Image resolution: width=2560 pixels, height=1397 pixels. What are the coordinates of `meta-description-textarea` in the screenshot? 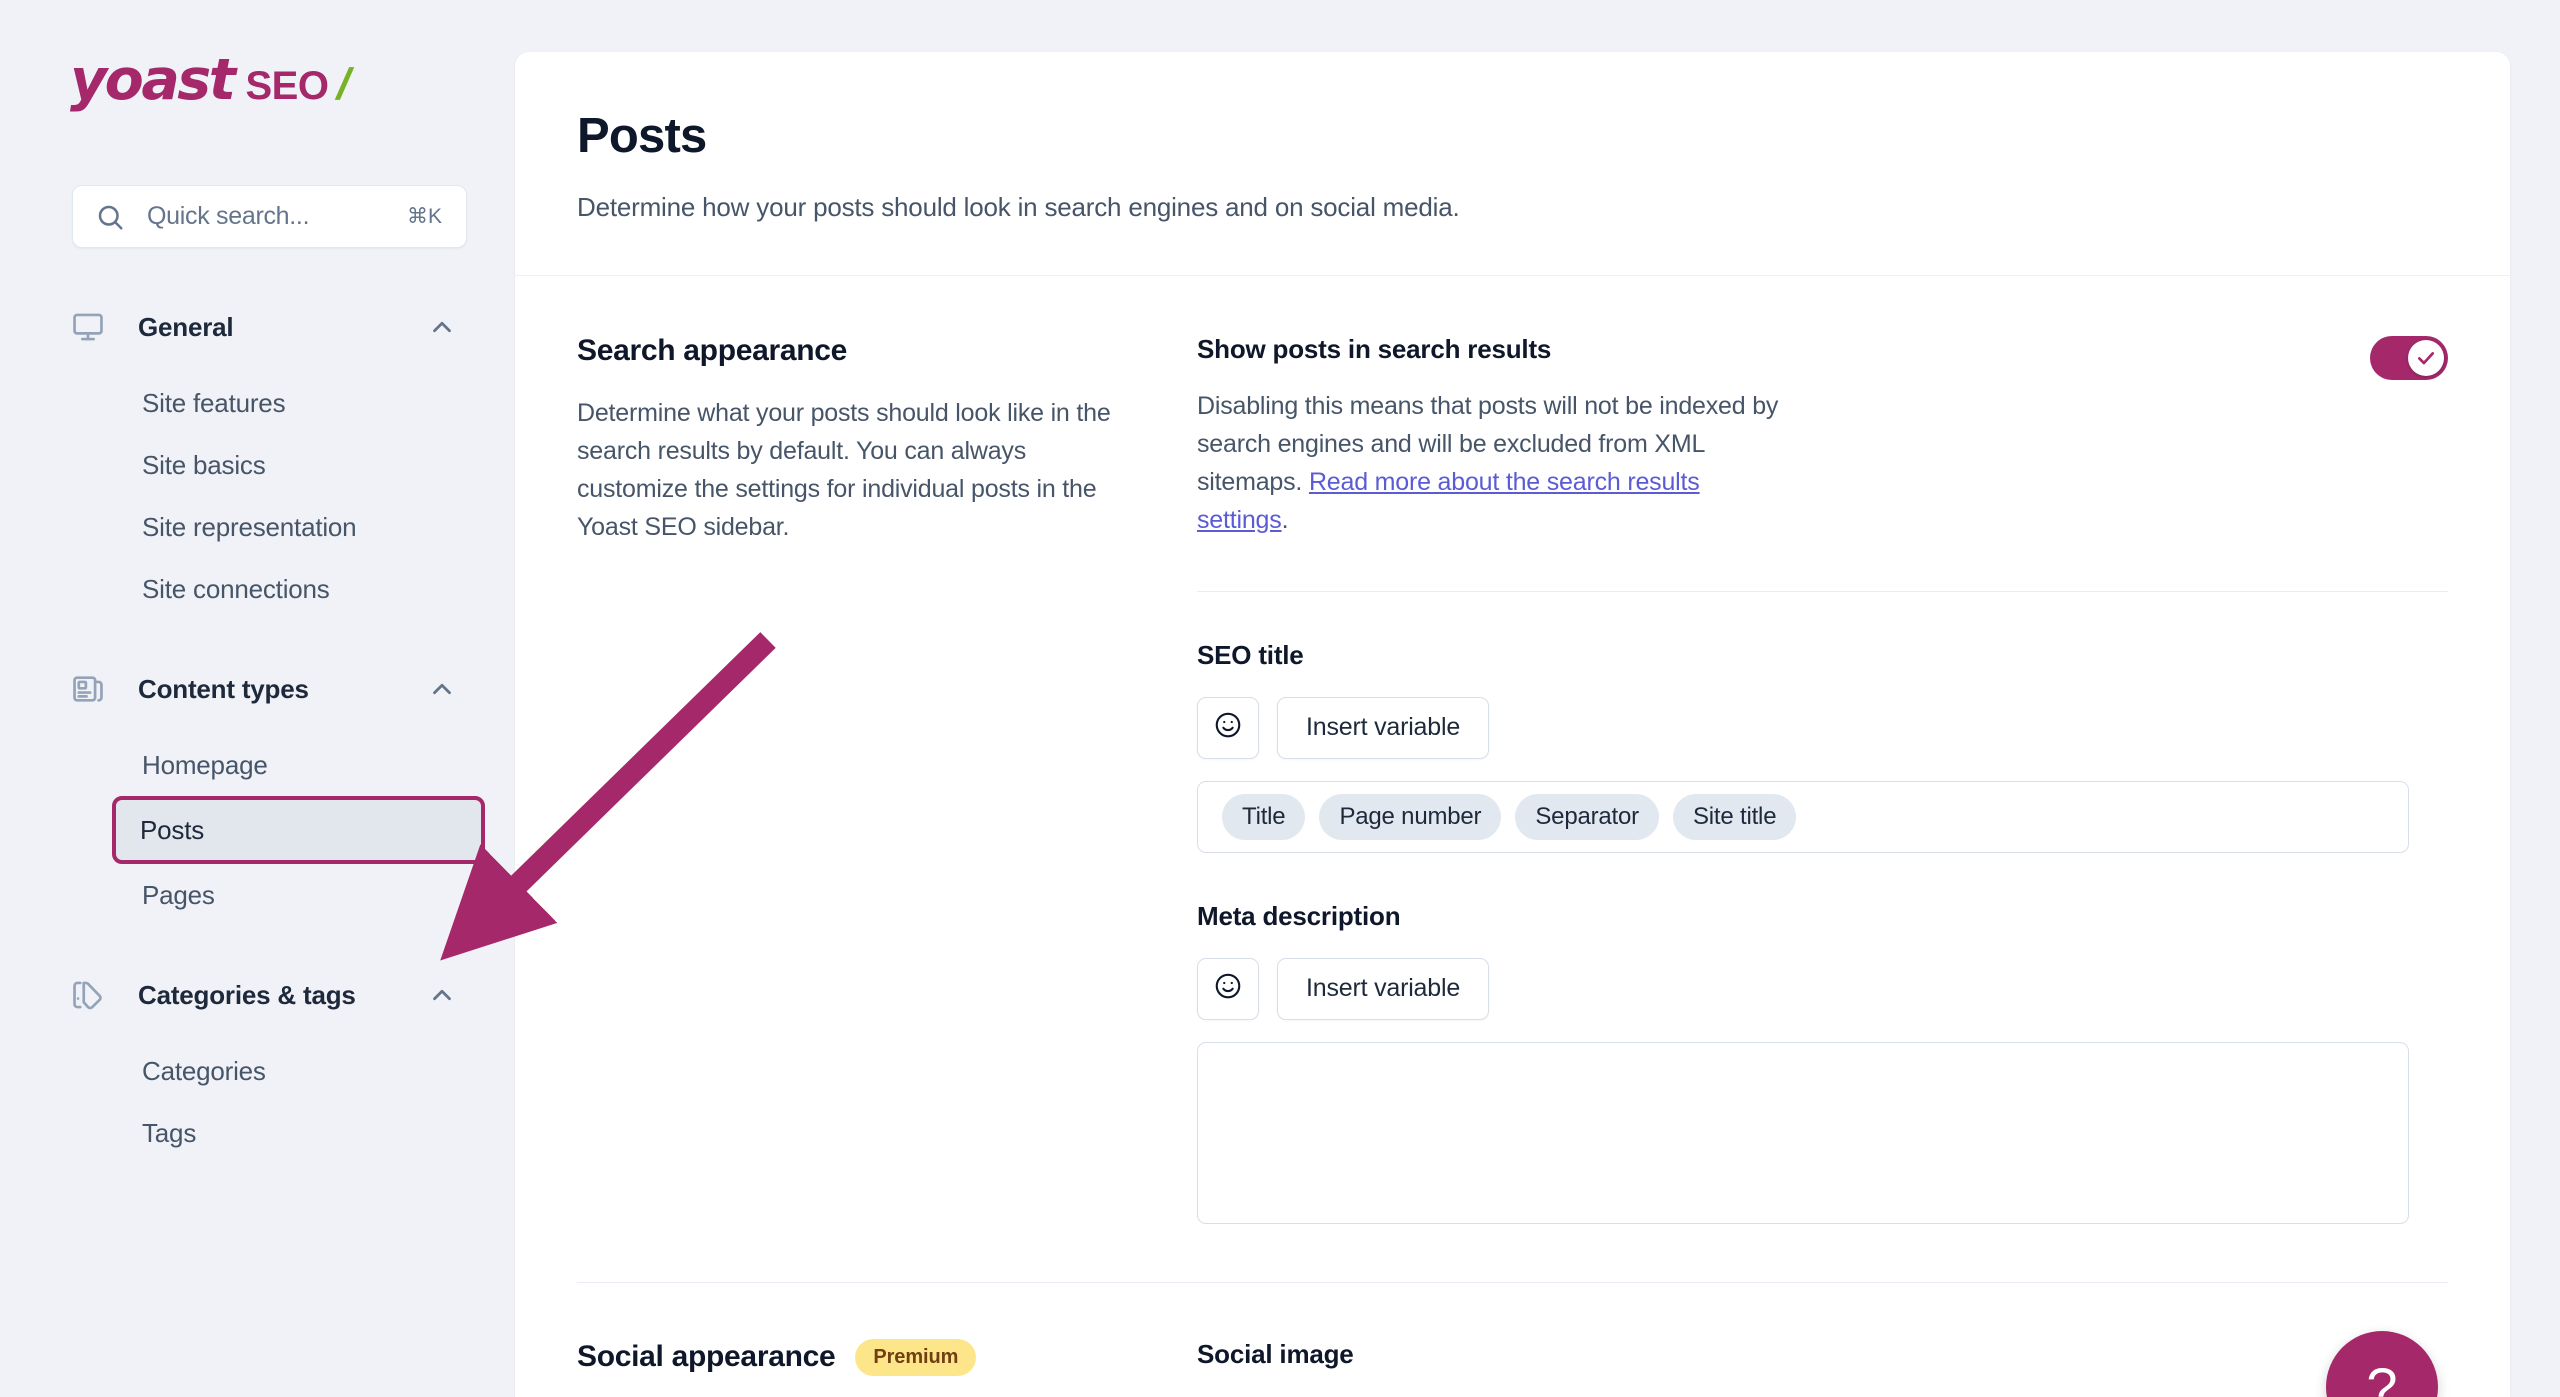 It's located at (1803, 1132).